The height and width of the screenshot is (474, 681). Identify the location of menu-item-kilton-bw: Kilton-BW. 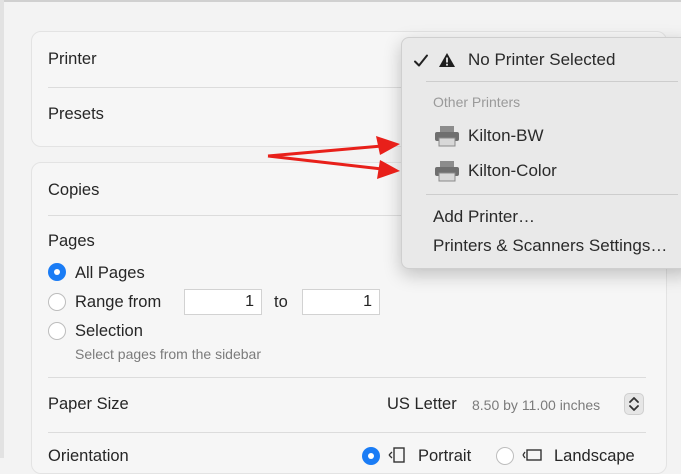
(506, 136).